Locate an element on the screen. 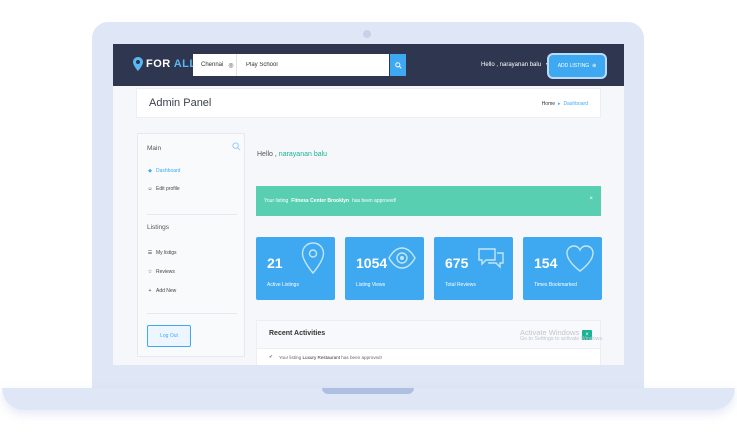 This screenshot has height=441, width=737. breadcrumb-home: Home is located at coordinates (548, 104).